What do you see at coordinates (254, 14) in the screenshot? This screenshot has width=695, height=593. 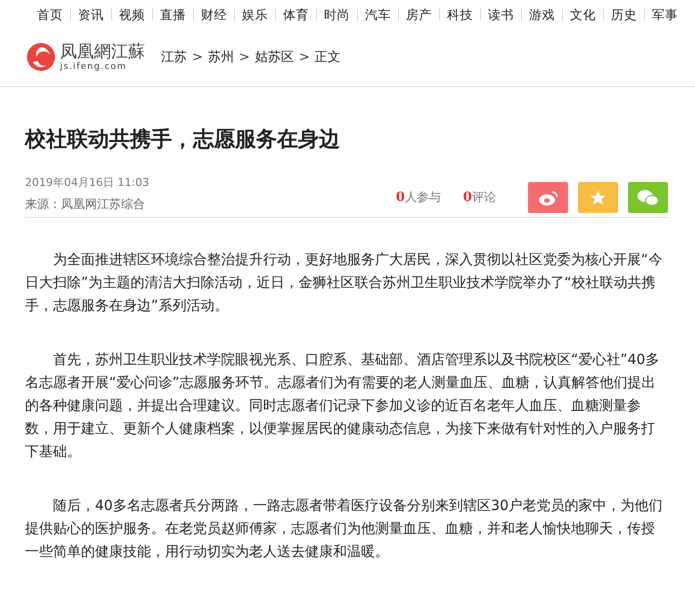 I see `nav-link: 娱乐` at bounding box center [254, 14].